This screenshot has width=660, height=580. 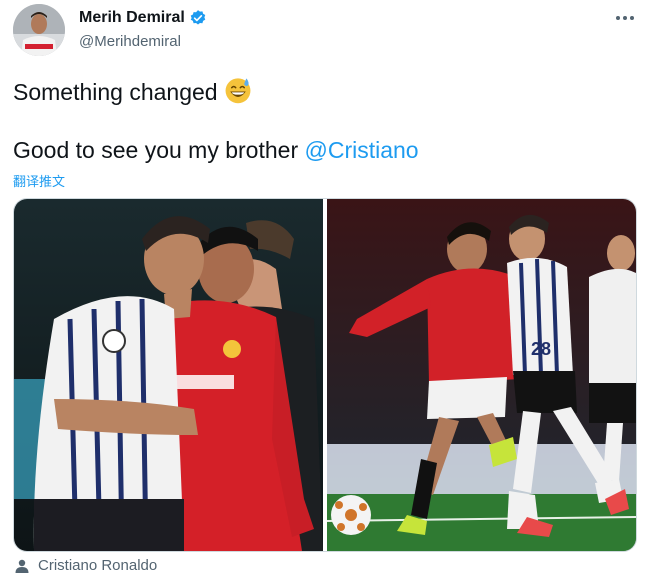 I want to click on grinning-face-with-sweat-emoji, so click(x=238, y=91).